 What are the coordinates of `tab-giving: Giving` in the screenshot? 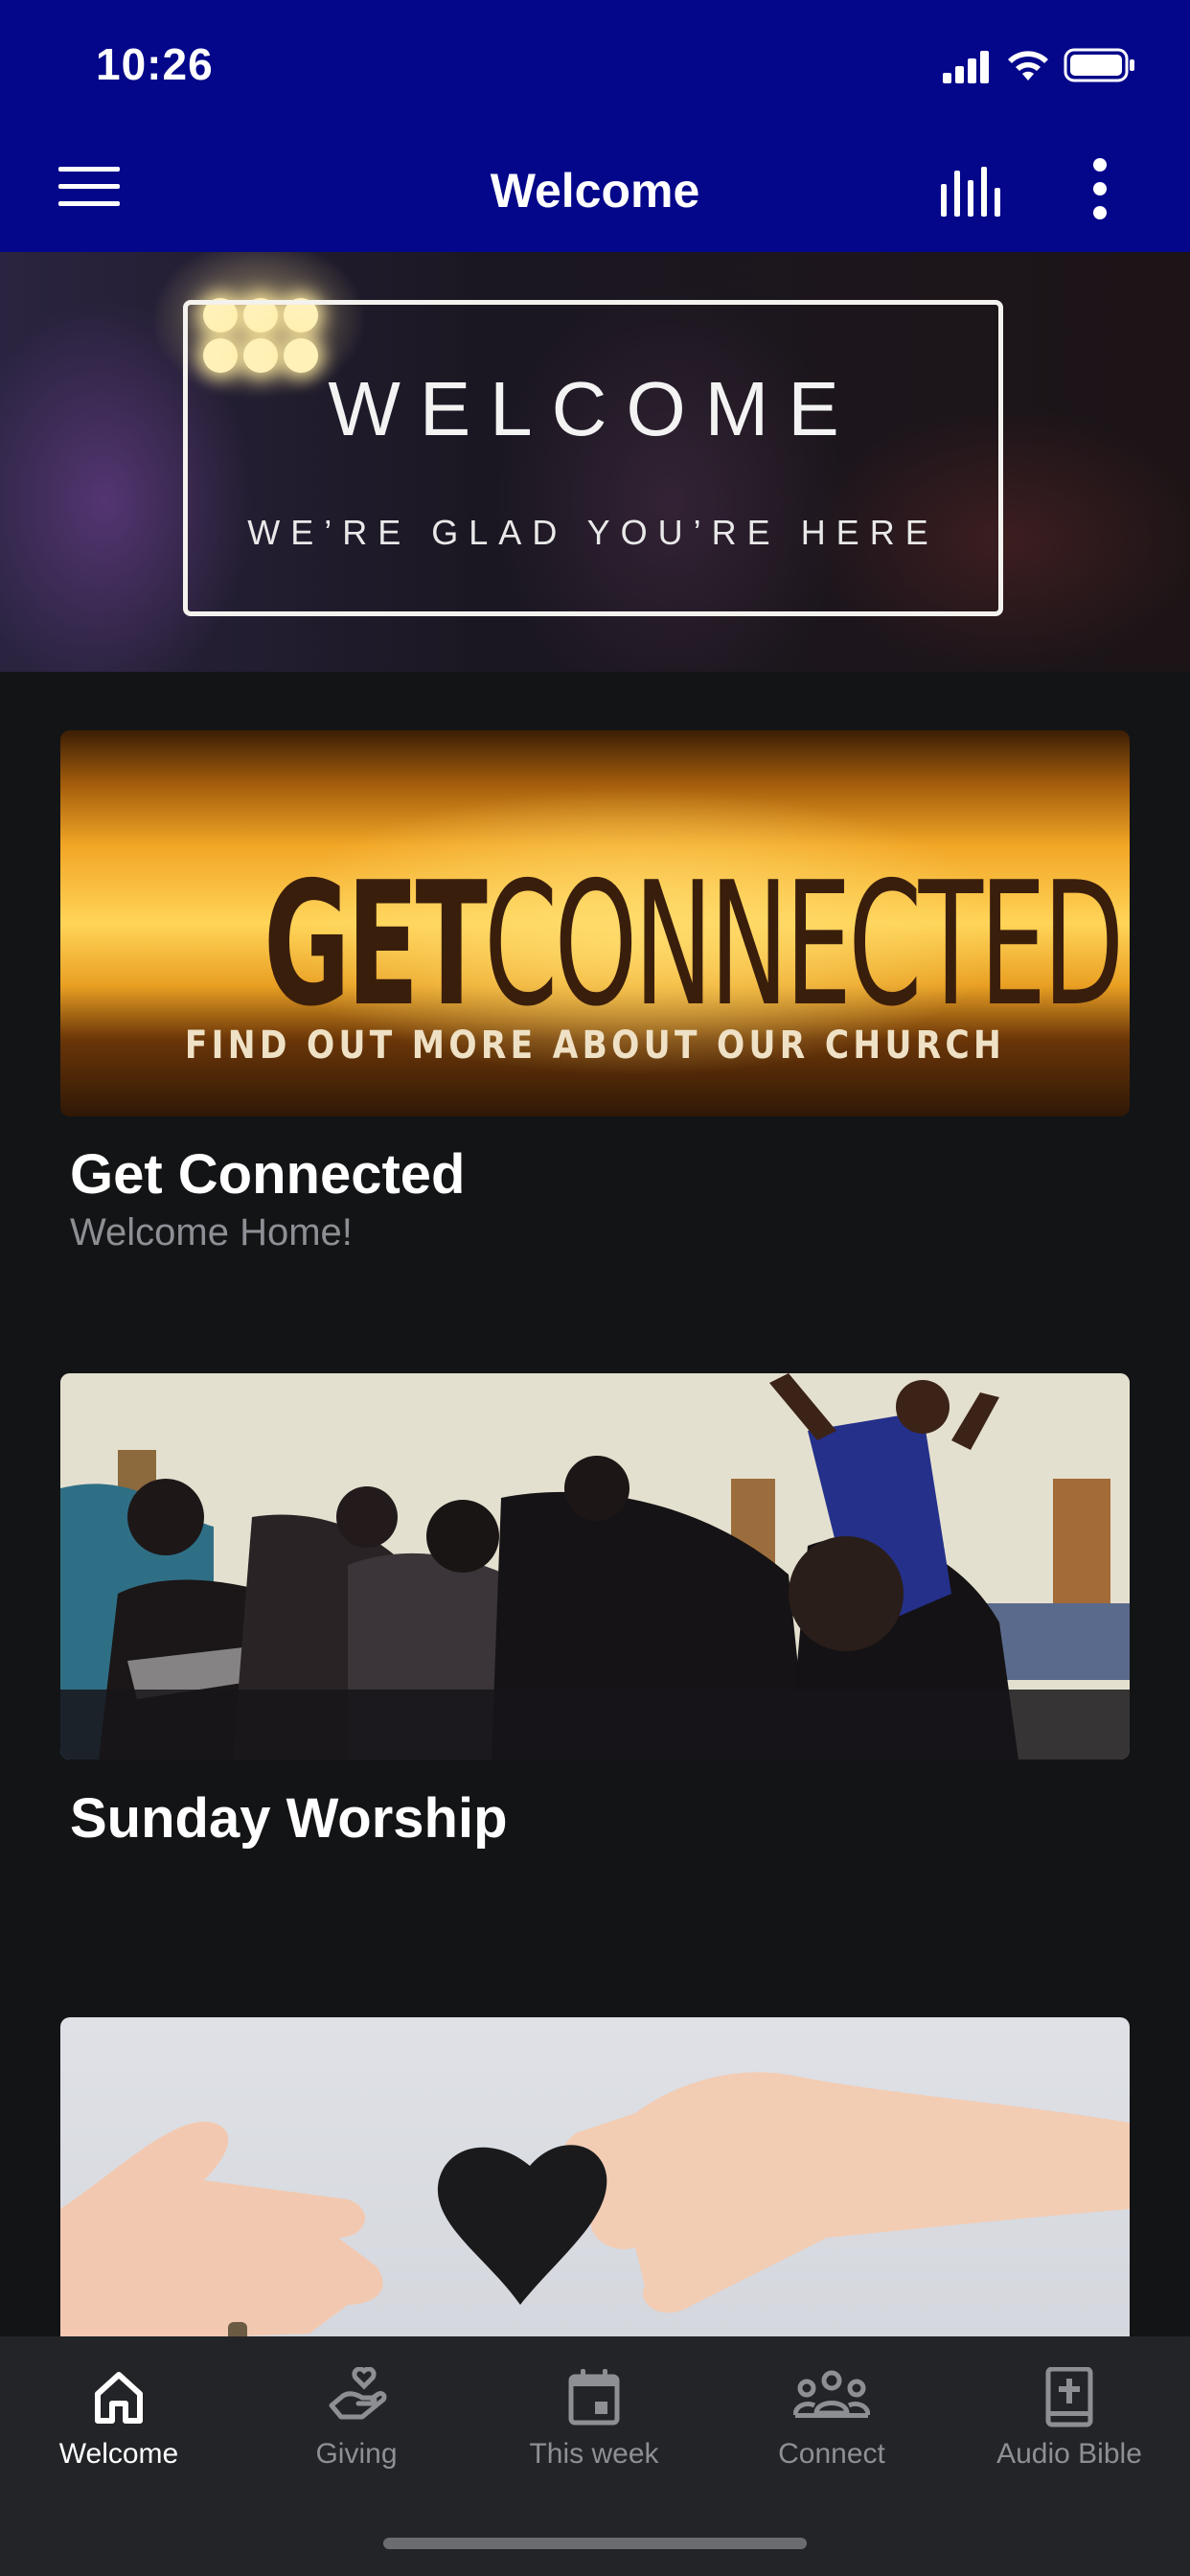 It's located at (357, 2422).